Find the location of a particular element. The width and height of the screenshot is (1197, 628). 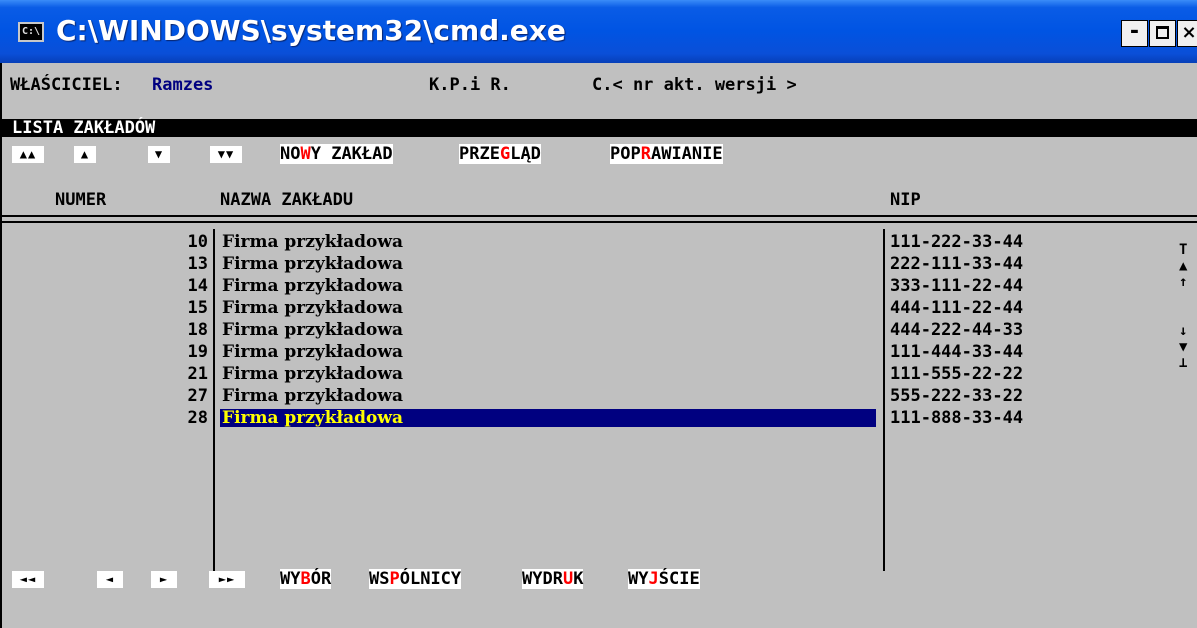

close-button: × is located at coordinates (1187, 33).